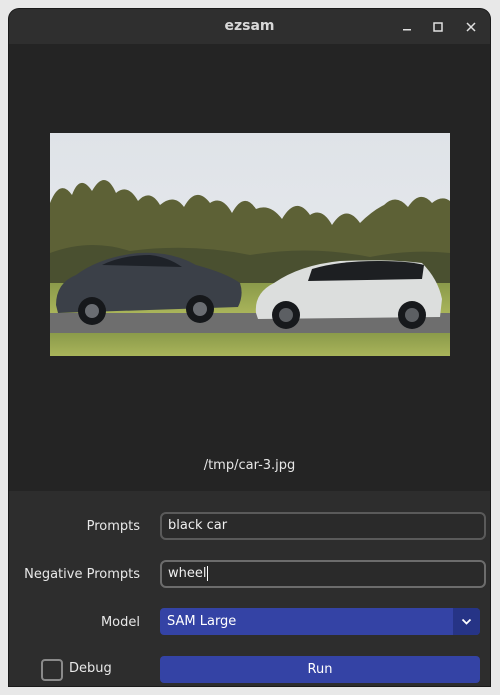  Describe the element at coordinates (82, 574) in the screenshot. I see `negative-prompts-label: Negative Prompts` at that location.